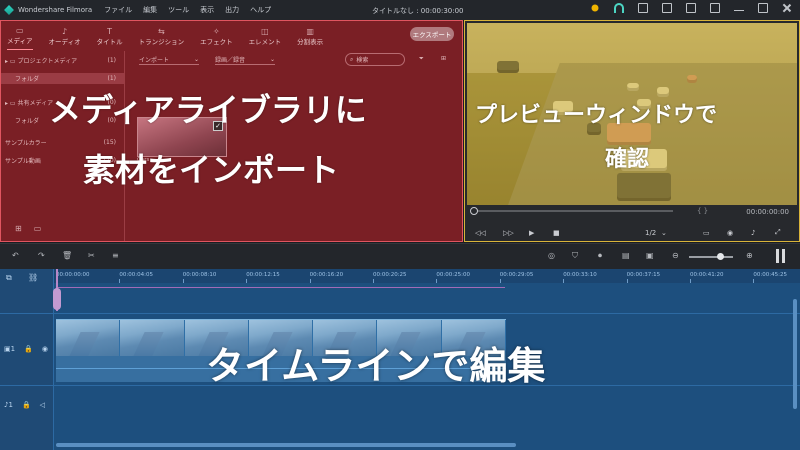 The width and height of the screenshot is (800, 450). Describe the element at coordinates (294, 60) in the screenshot. I see `media-toolbar: インポート ⌄ 録画／録音 ⌄ ⌕ 検索 ⏷ ⊞` at that location.